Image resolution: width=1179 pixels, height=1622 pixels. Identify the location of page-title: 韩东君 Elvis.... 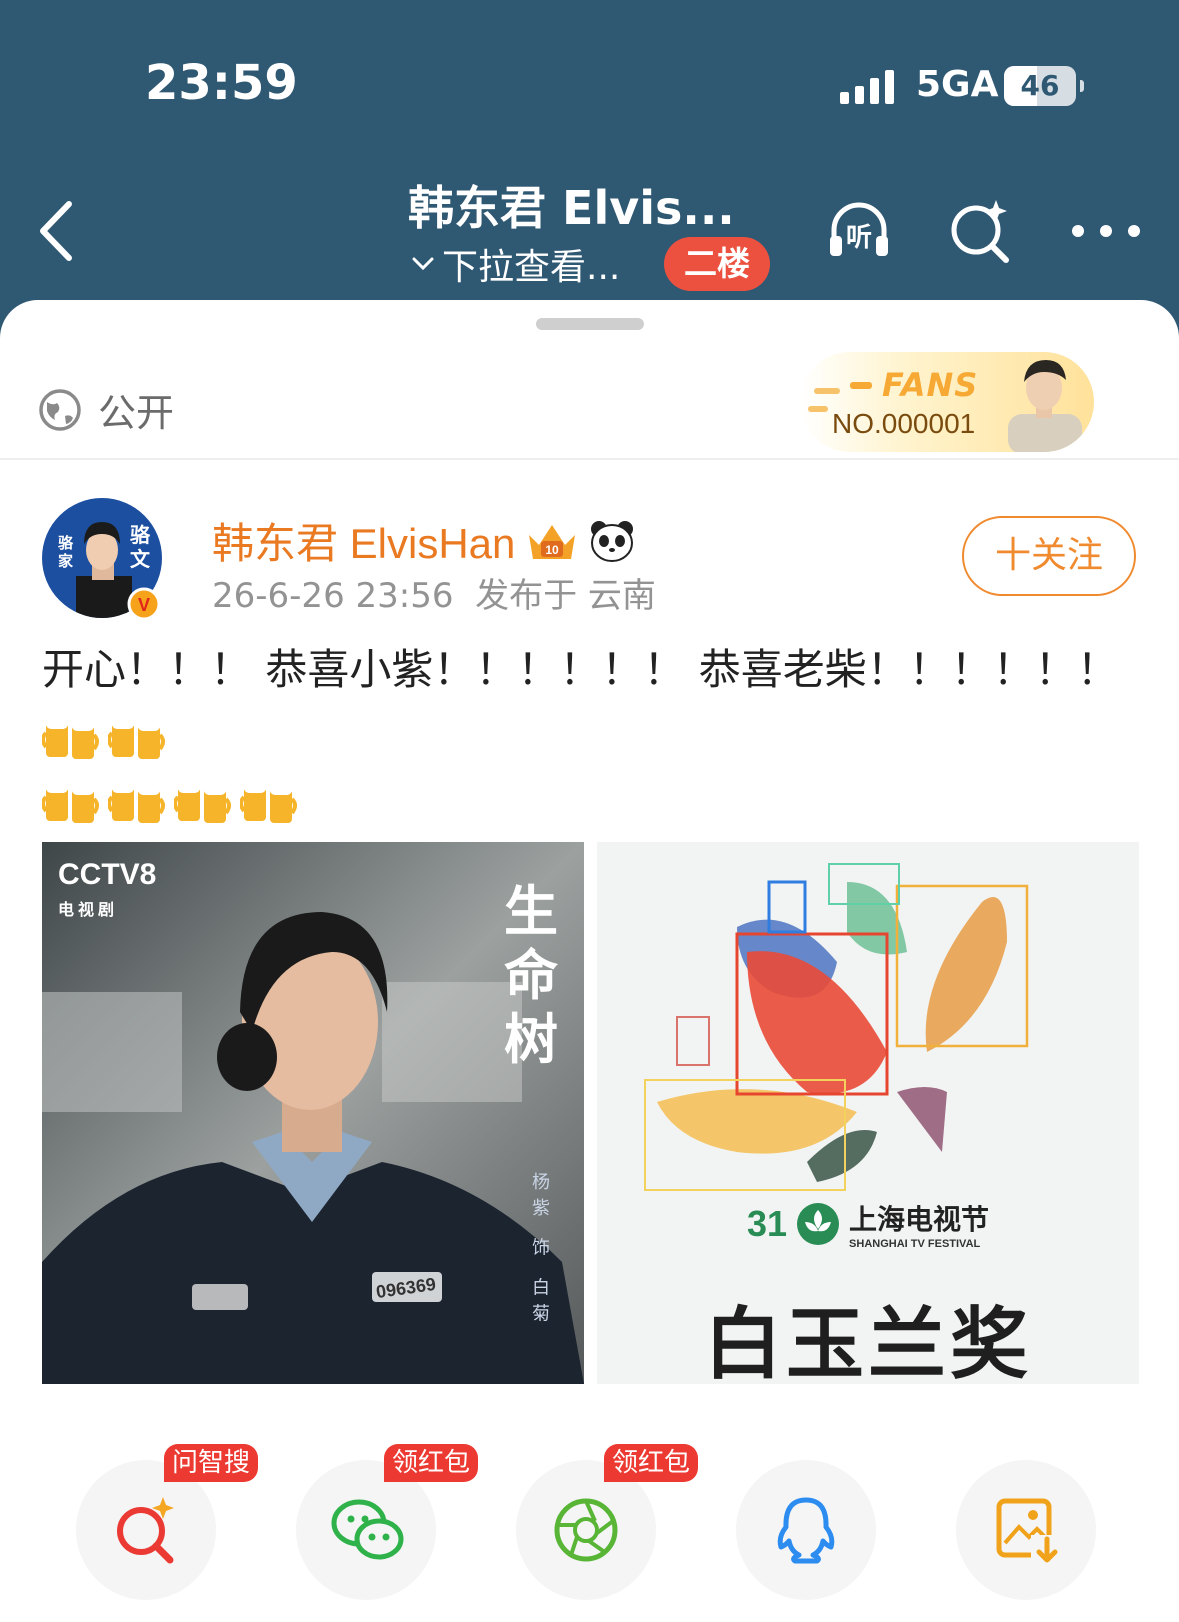
(571, 205).